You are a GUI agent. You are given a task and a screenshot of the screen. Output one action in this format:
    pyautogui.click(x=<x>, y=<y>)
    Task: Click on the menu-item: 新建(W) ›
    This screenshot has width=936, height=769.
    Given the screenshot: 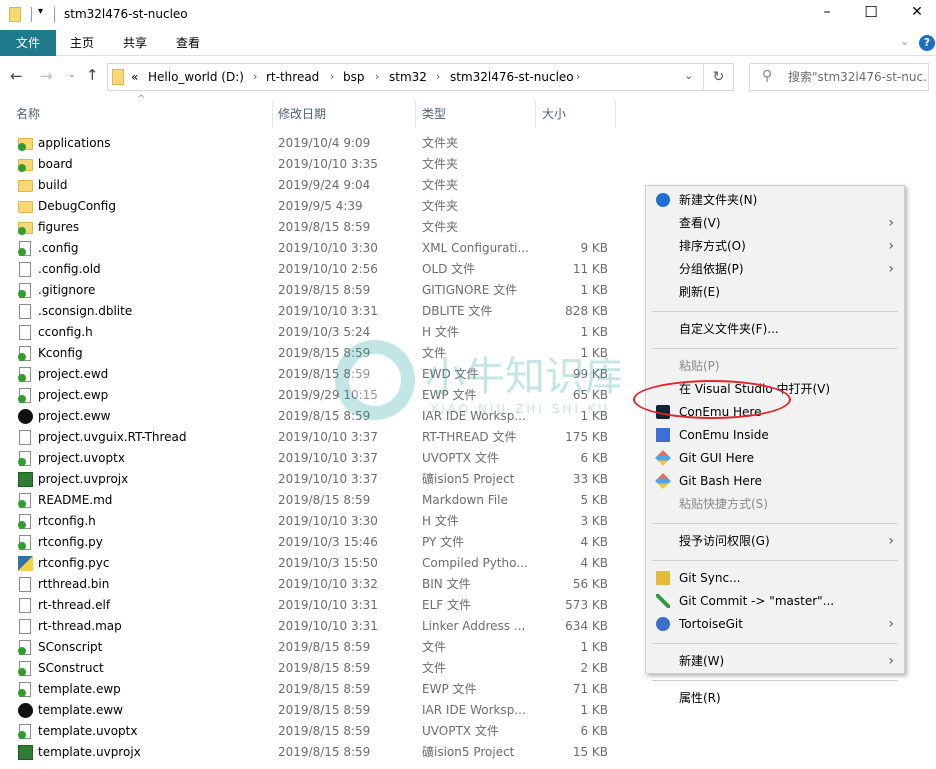 What is the action you would take?
    pyautogui.click(x=775, y=661)
    